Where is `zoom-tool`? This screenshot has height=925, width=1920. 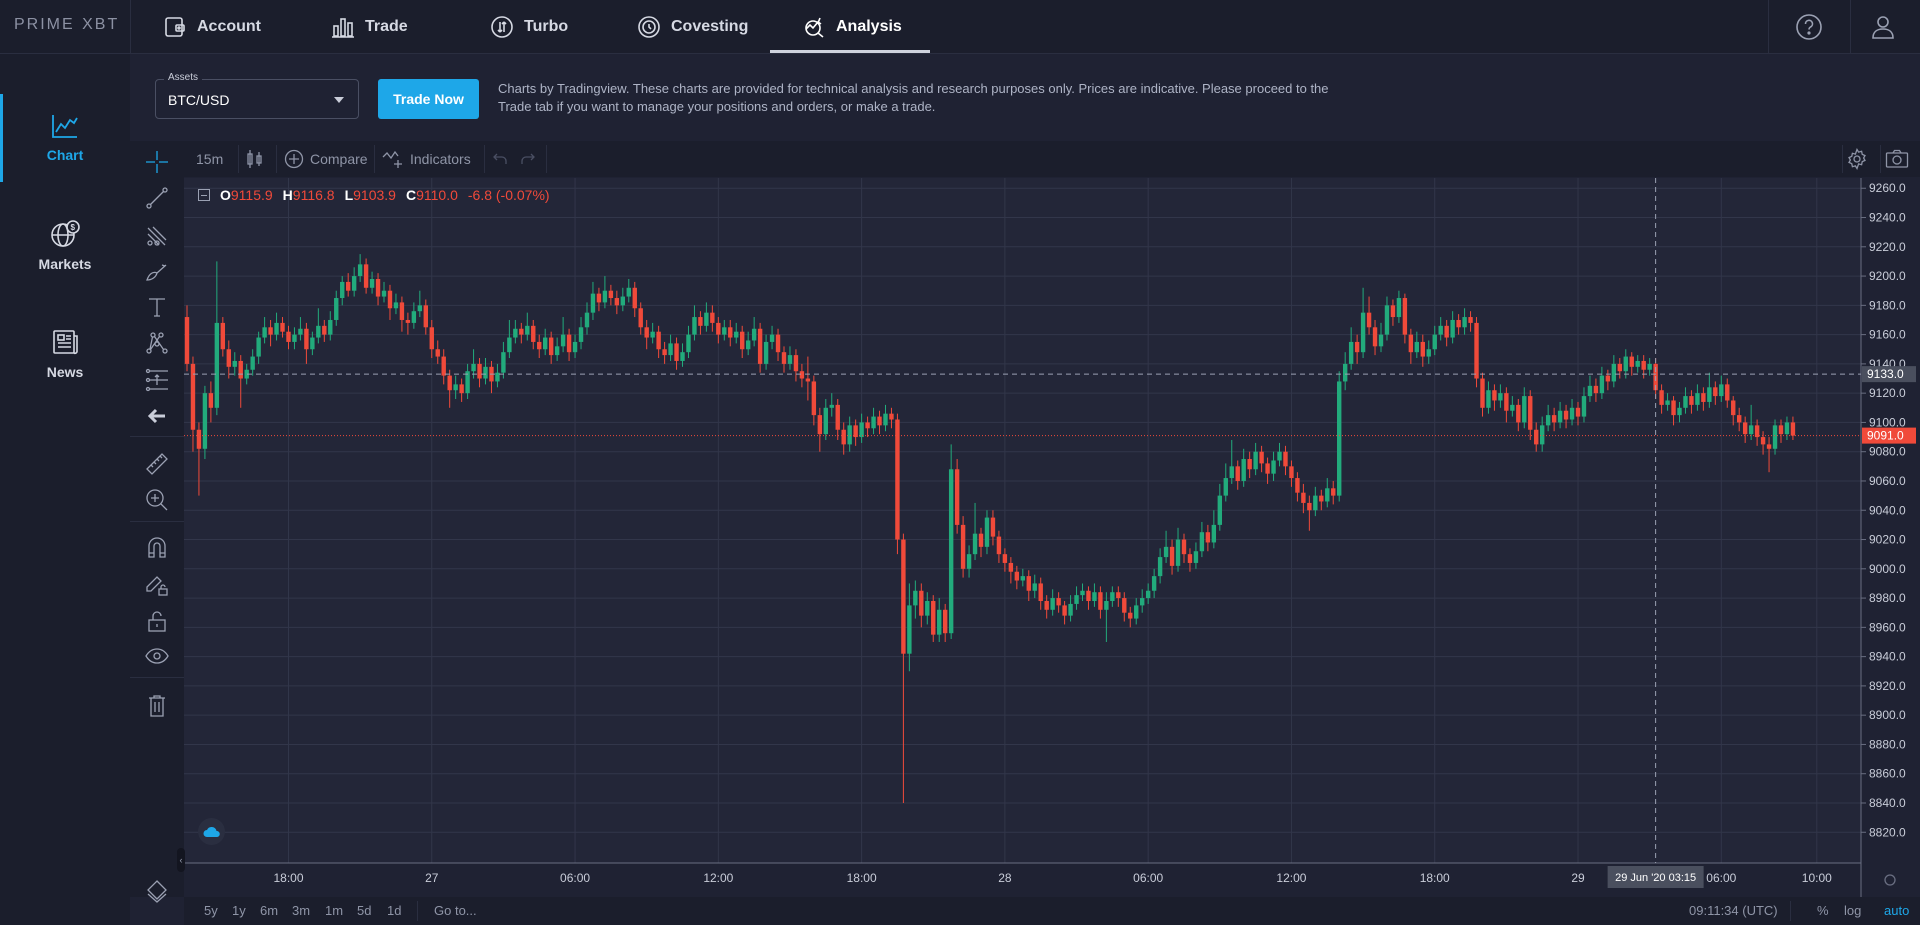
zoom-tool is located at coordinates (157, 500).